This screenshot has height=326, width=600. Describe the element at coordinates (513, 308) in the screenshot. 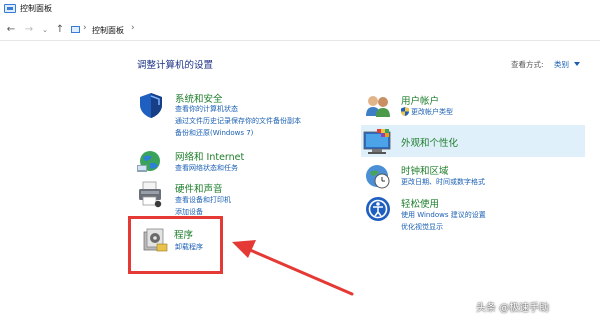

I see `watermark: 头条 @极速手助` at that location.